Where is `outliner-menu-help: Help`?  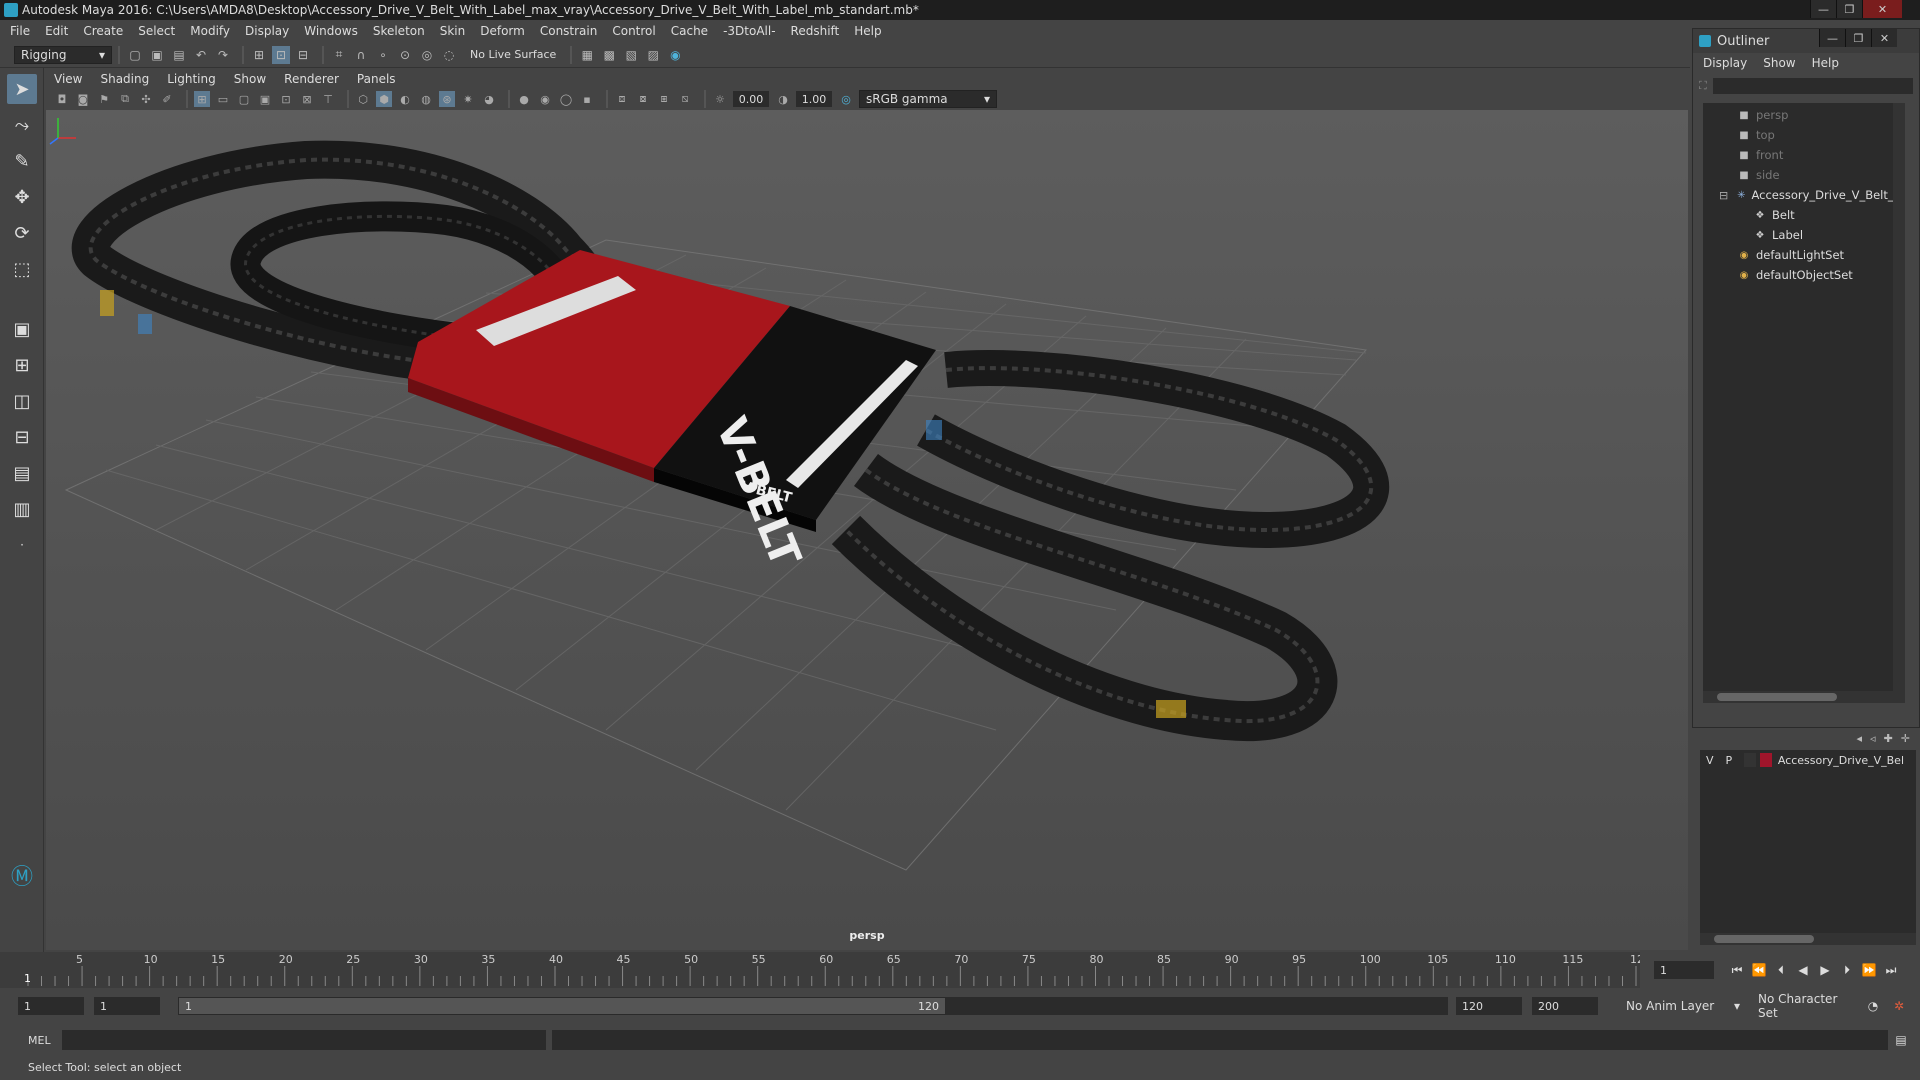 outliner-menu-help: Help is located at coordinates (1825, 63).